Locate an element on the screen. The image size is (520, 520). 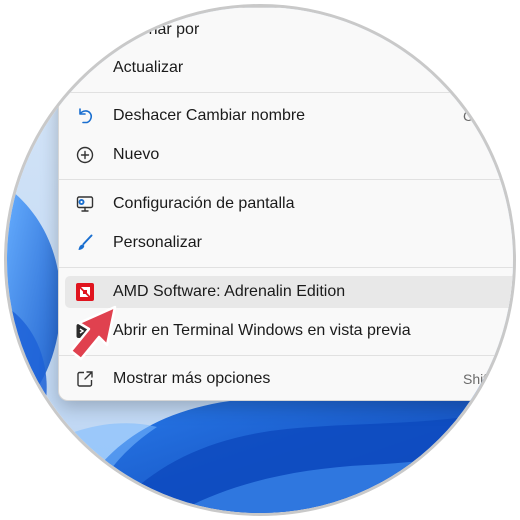
menu-item-refresh: Actualizar is located at coordinates (289, 68).